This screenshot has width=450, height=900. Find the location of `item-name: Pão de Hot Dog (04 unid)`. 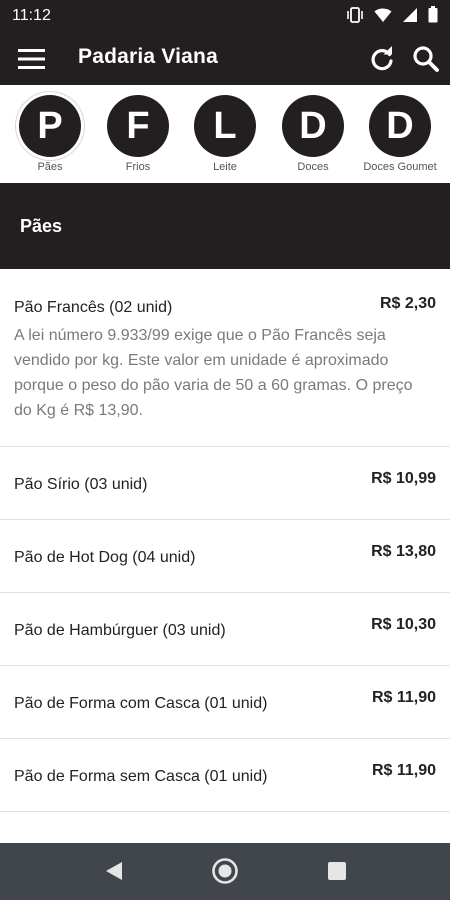

item-name: Pão de Hot Dog (04 unid) is located at coordinates (105, 557).